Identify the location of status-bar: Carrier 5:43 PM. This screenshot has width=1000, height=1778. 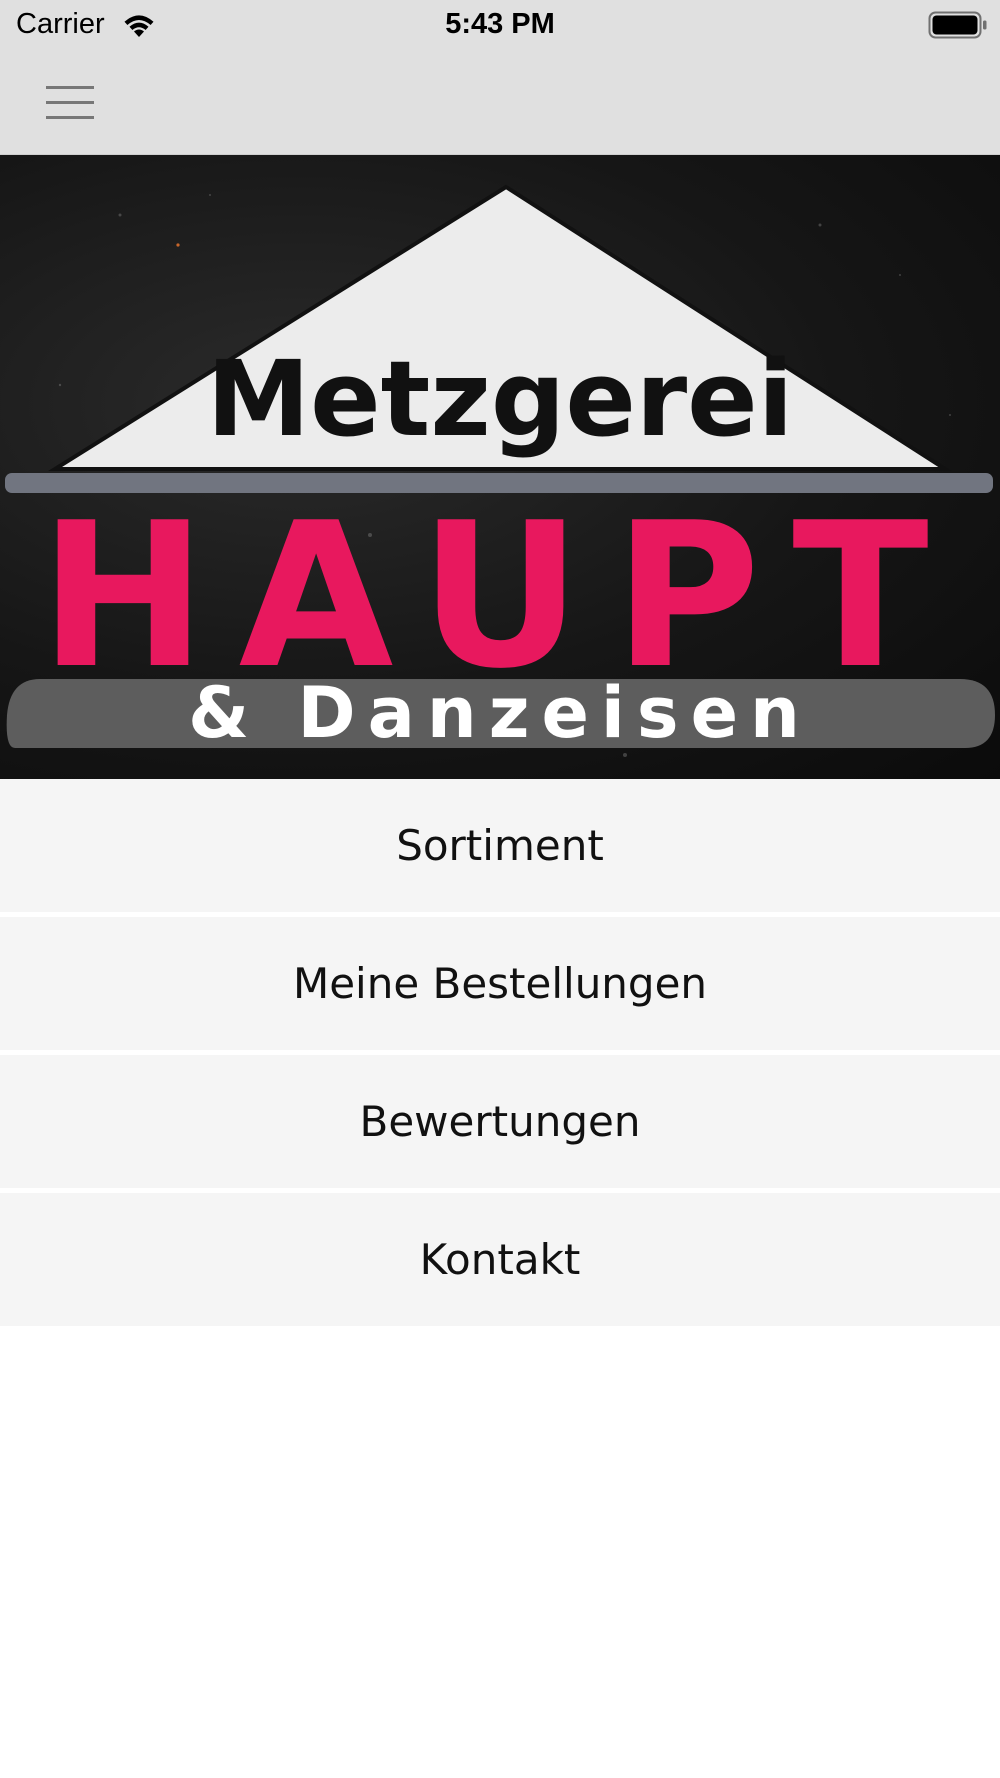
(500, 25).